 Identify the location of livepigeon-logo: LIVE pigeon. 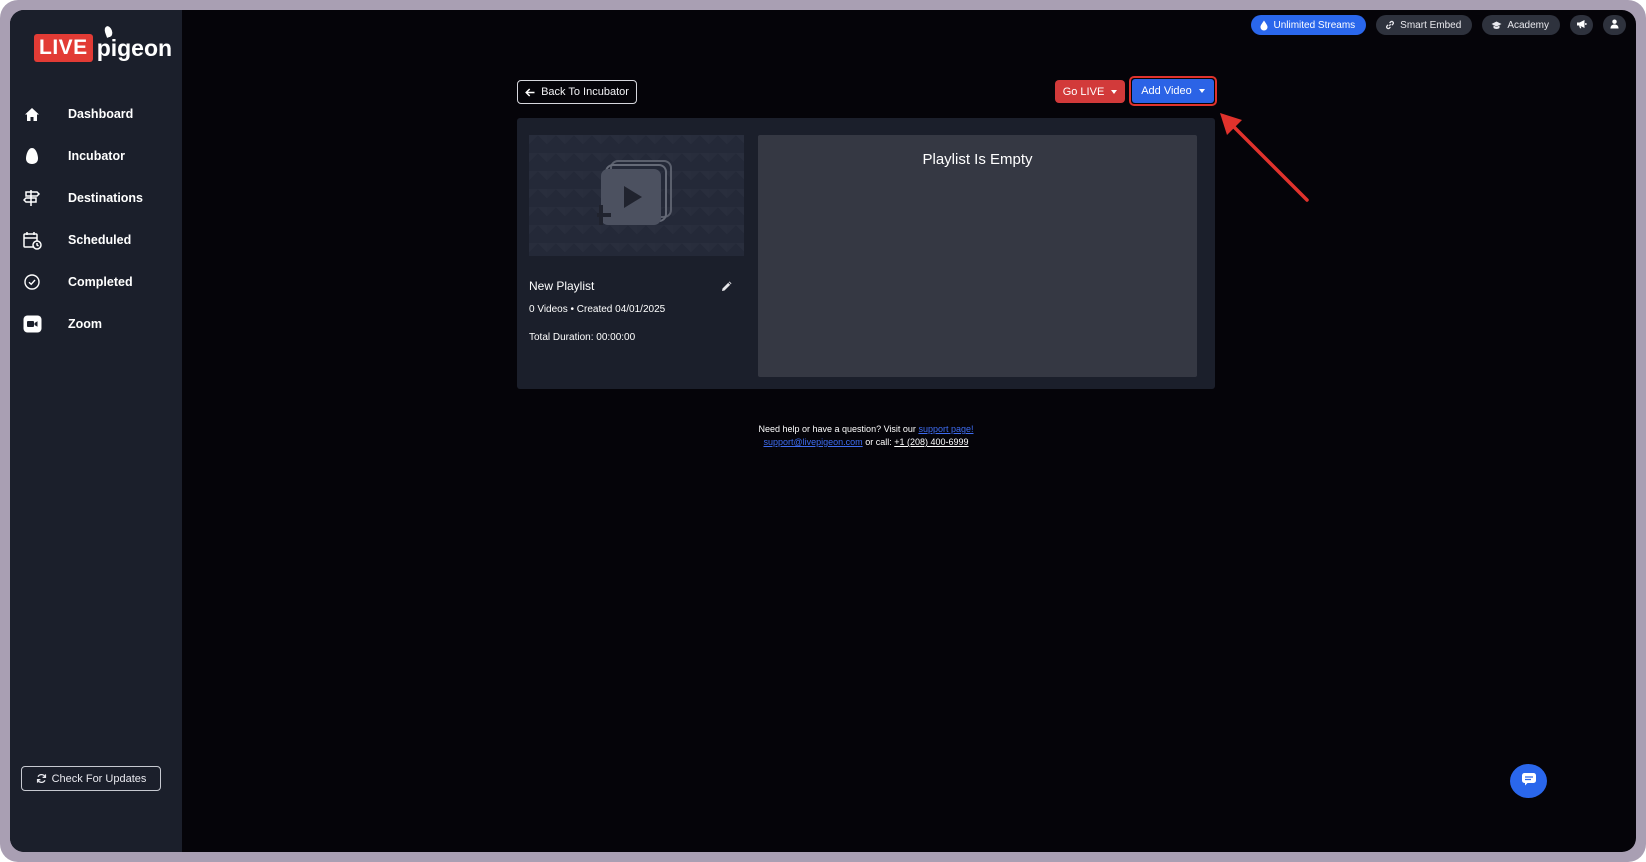
(103, 46).